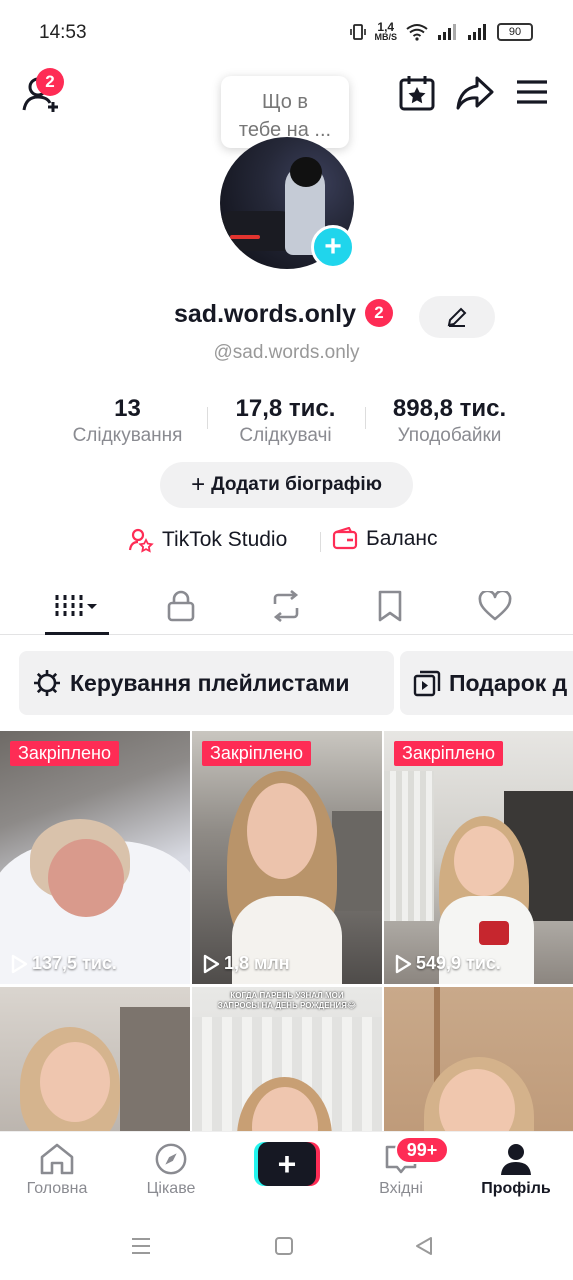 The height and width of the screenshot is (1280, 573). I want to click on video-thumbnail: Закріплено 137,5 тис., so click(95, 857).